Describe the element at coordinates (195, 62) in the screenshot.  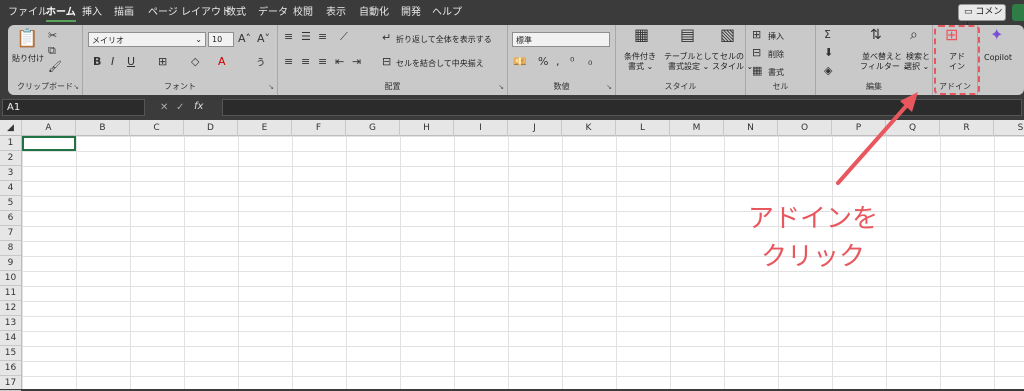
I see `fill-color-icon: ◇` at that location.